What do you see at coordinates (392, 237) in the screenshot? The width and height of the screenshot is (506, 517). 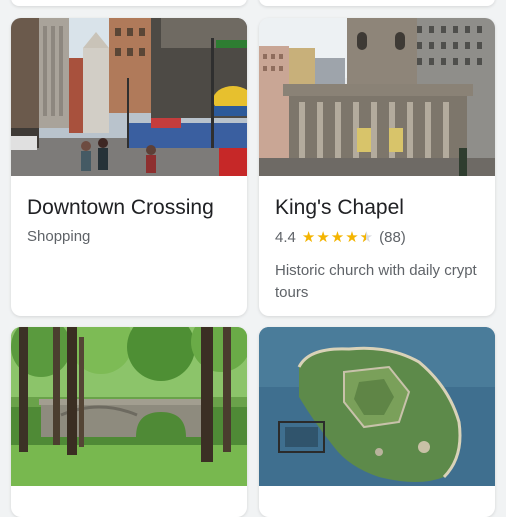 I see `review-count: (88)` at bounding box center [392, 237].